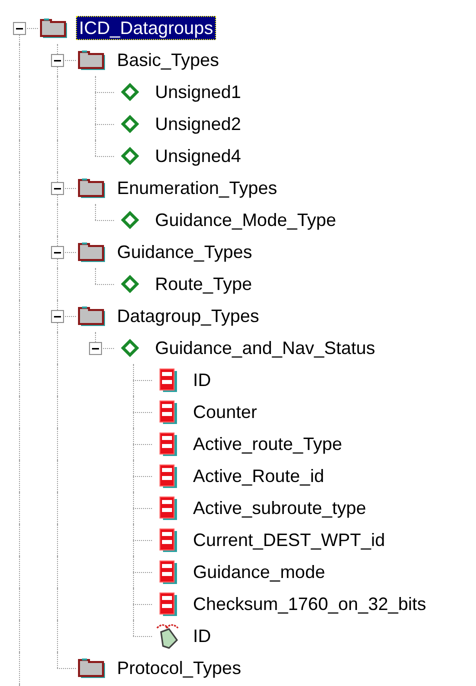  I want to click on tree-item-label: Counter, so click(225, 412).